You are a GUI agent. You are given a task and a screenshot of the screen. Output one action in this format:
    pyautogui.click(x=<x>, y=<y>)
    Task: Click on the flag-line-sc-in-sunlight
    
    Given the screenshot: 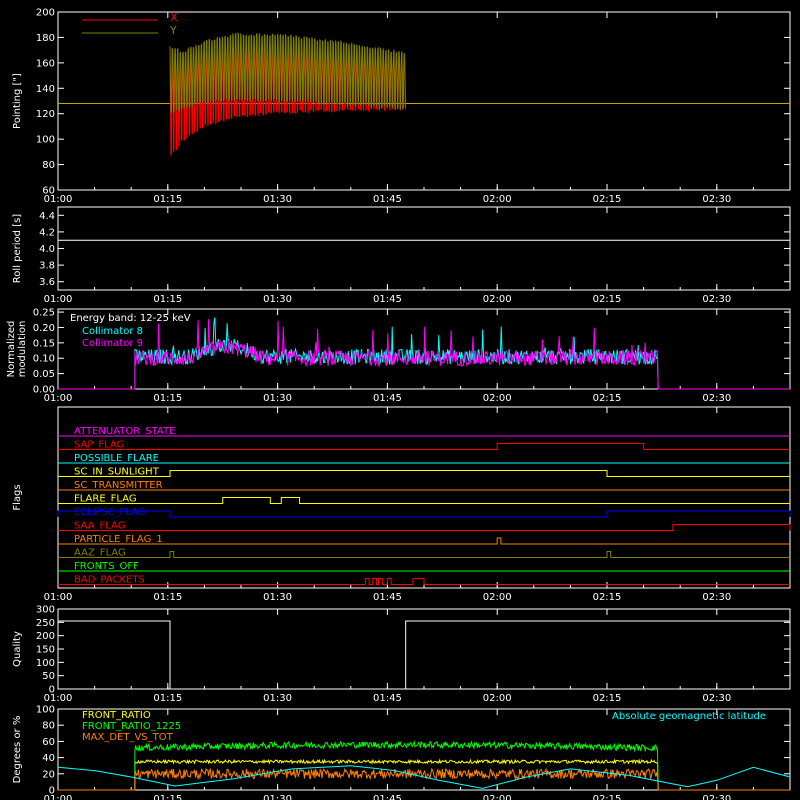 What is the action you would take?
    pyautogui.click(x=424, y=473)
    